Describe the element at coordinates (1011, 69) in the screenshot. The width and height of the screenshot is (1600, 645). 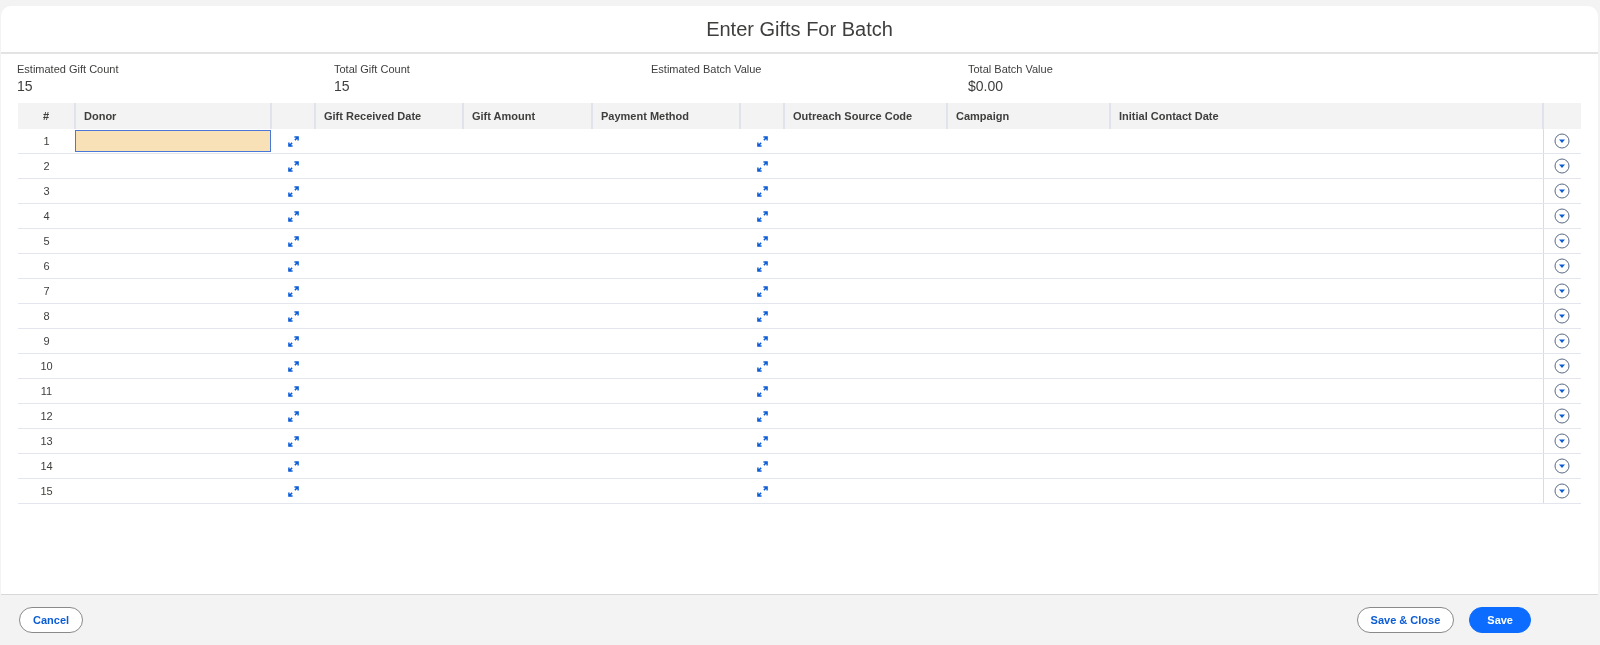
I see `summary-label: Total Batch Value` at that location.